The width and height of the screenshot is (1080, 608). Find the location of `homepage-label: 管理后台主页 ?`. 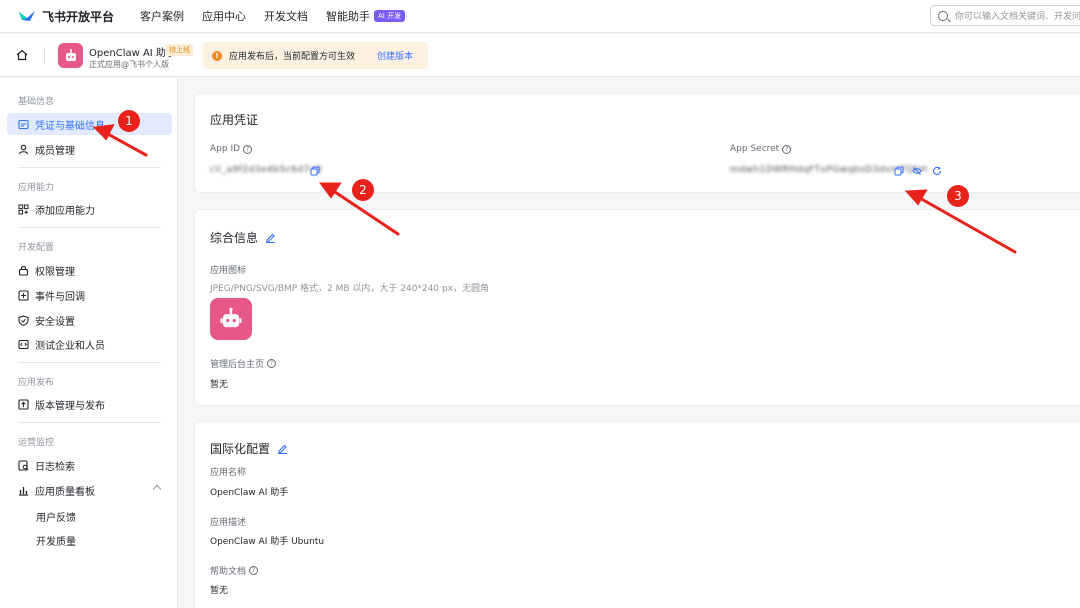

homepage-label: 管理后台主页 ? is located at coordinates (243, 363).